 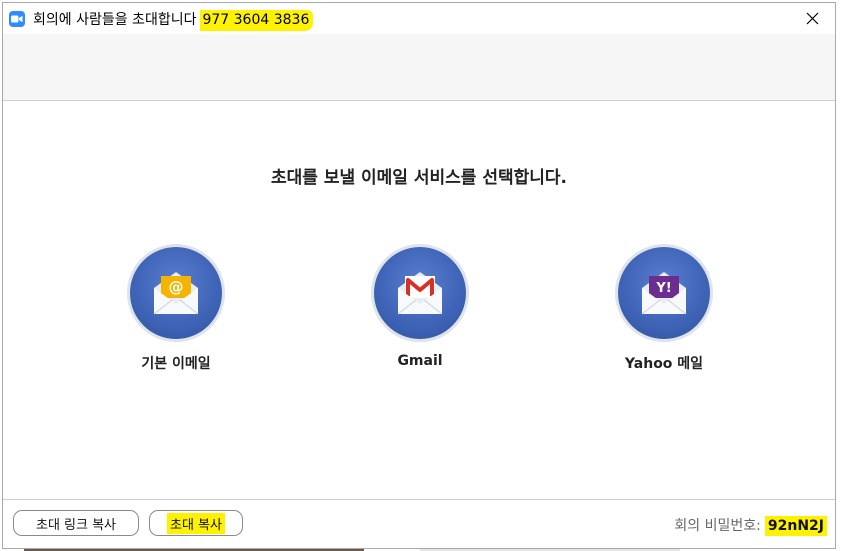 I want to click on yahoo-mail-option: Y! Yahoo 메일, so click(x=664, y=310).